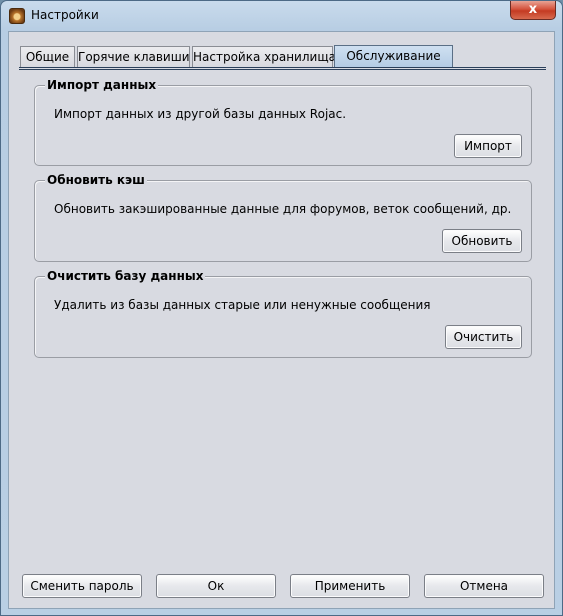 The image size is (563, 616). What do you see at coordinates (350, 586) in the screenshot?
I see `apply-button: Применить` at bounding box center [350, 586].